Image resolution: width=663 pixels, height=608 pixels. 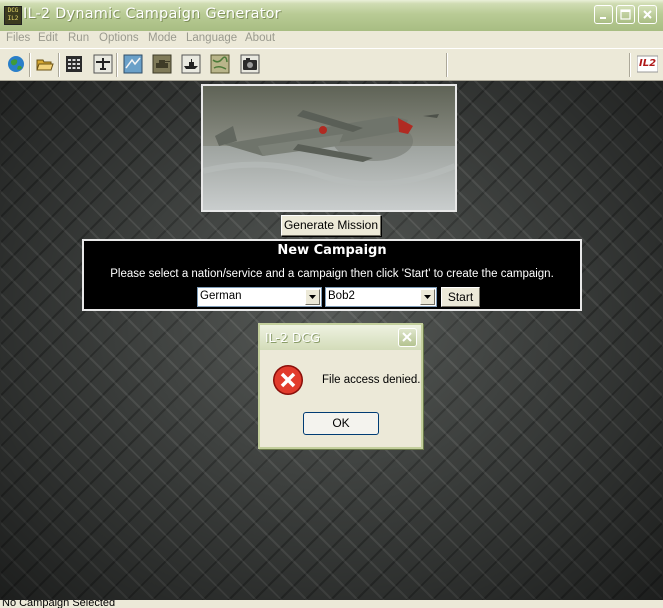 I want to click on ok-button: OK, so click(x=341, y=423).